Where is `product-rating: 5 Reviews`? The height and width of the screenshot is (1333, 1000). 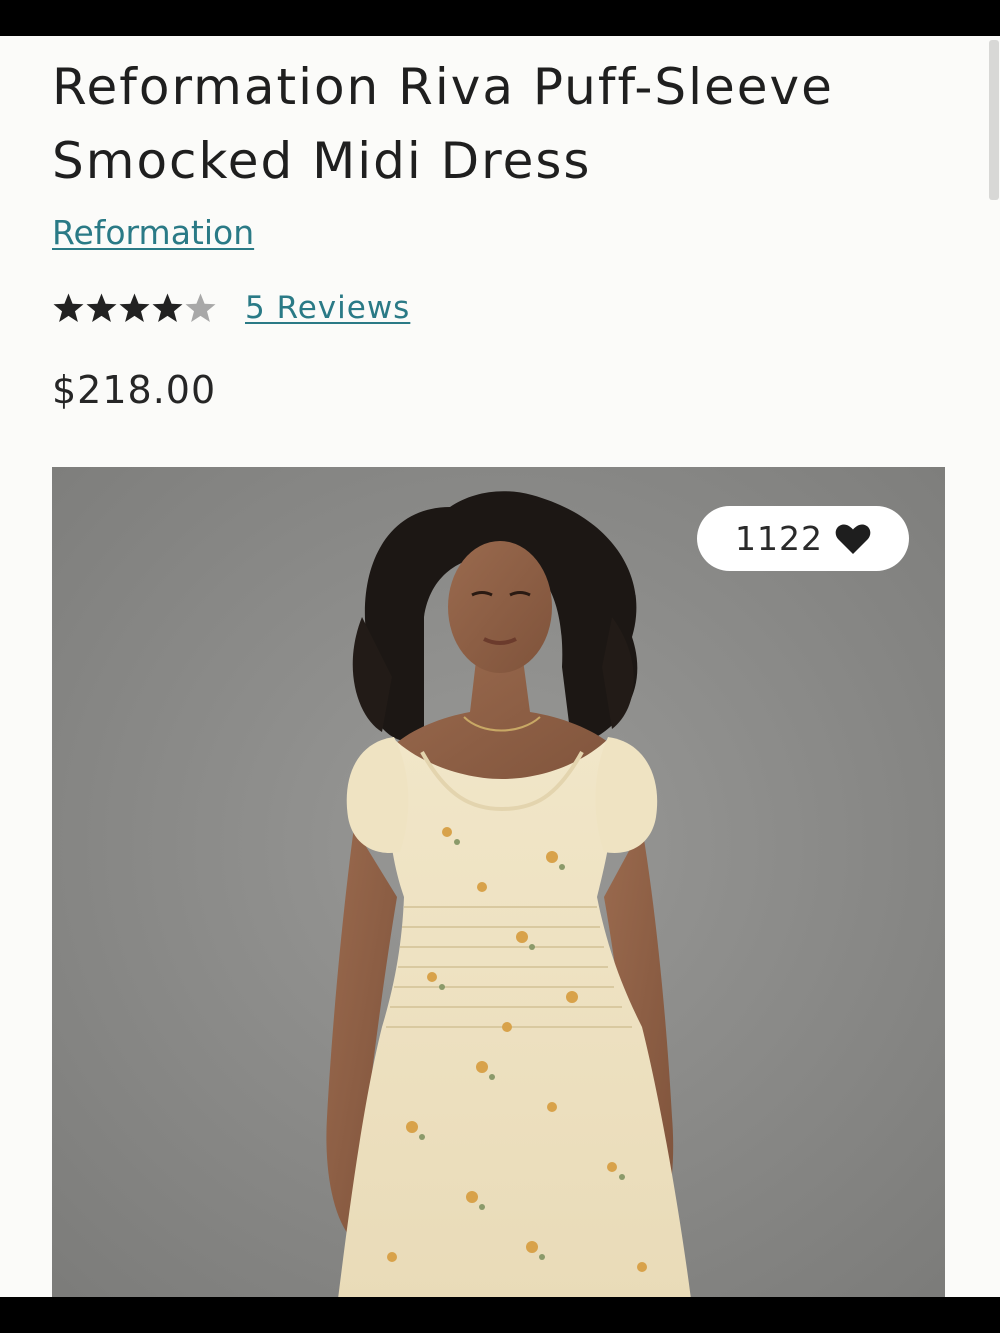 product-rating: 5 Reviews is located at coordinates (231, 308).